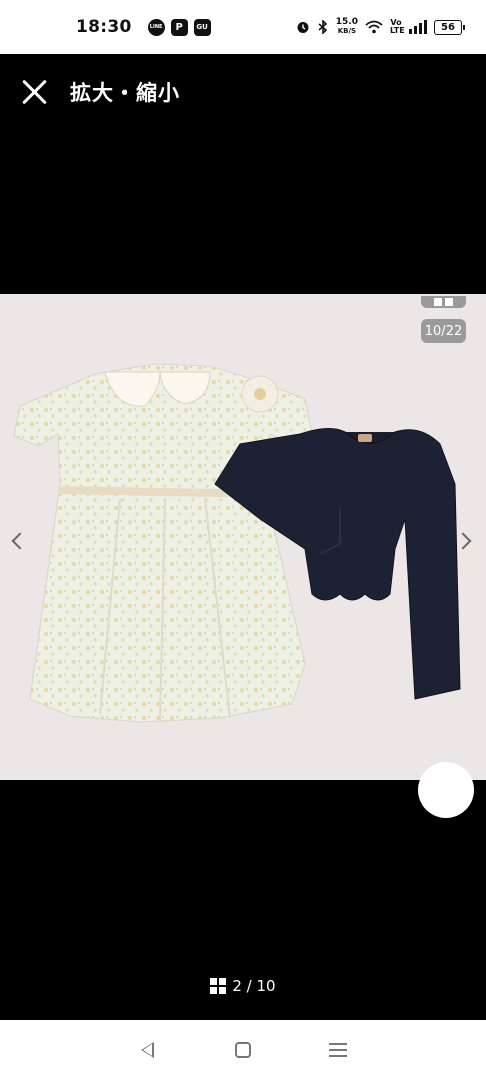 The image size is (486, 1080). What do you see at coordinates (303, 27) in the screenshot?
I see `alarm-icon` at bounding box center [303, 27].